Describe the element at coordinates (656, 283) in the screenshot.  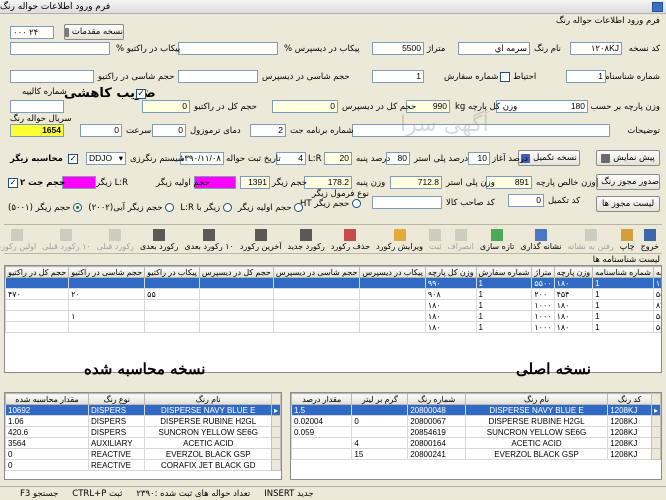
I see `table-cell: ۱۲۰۸KJ` at that location.